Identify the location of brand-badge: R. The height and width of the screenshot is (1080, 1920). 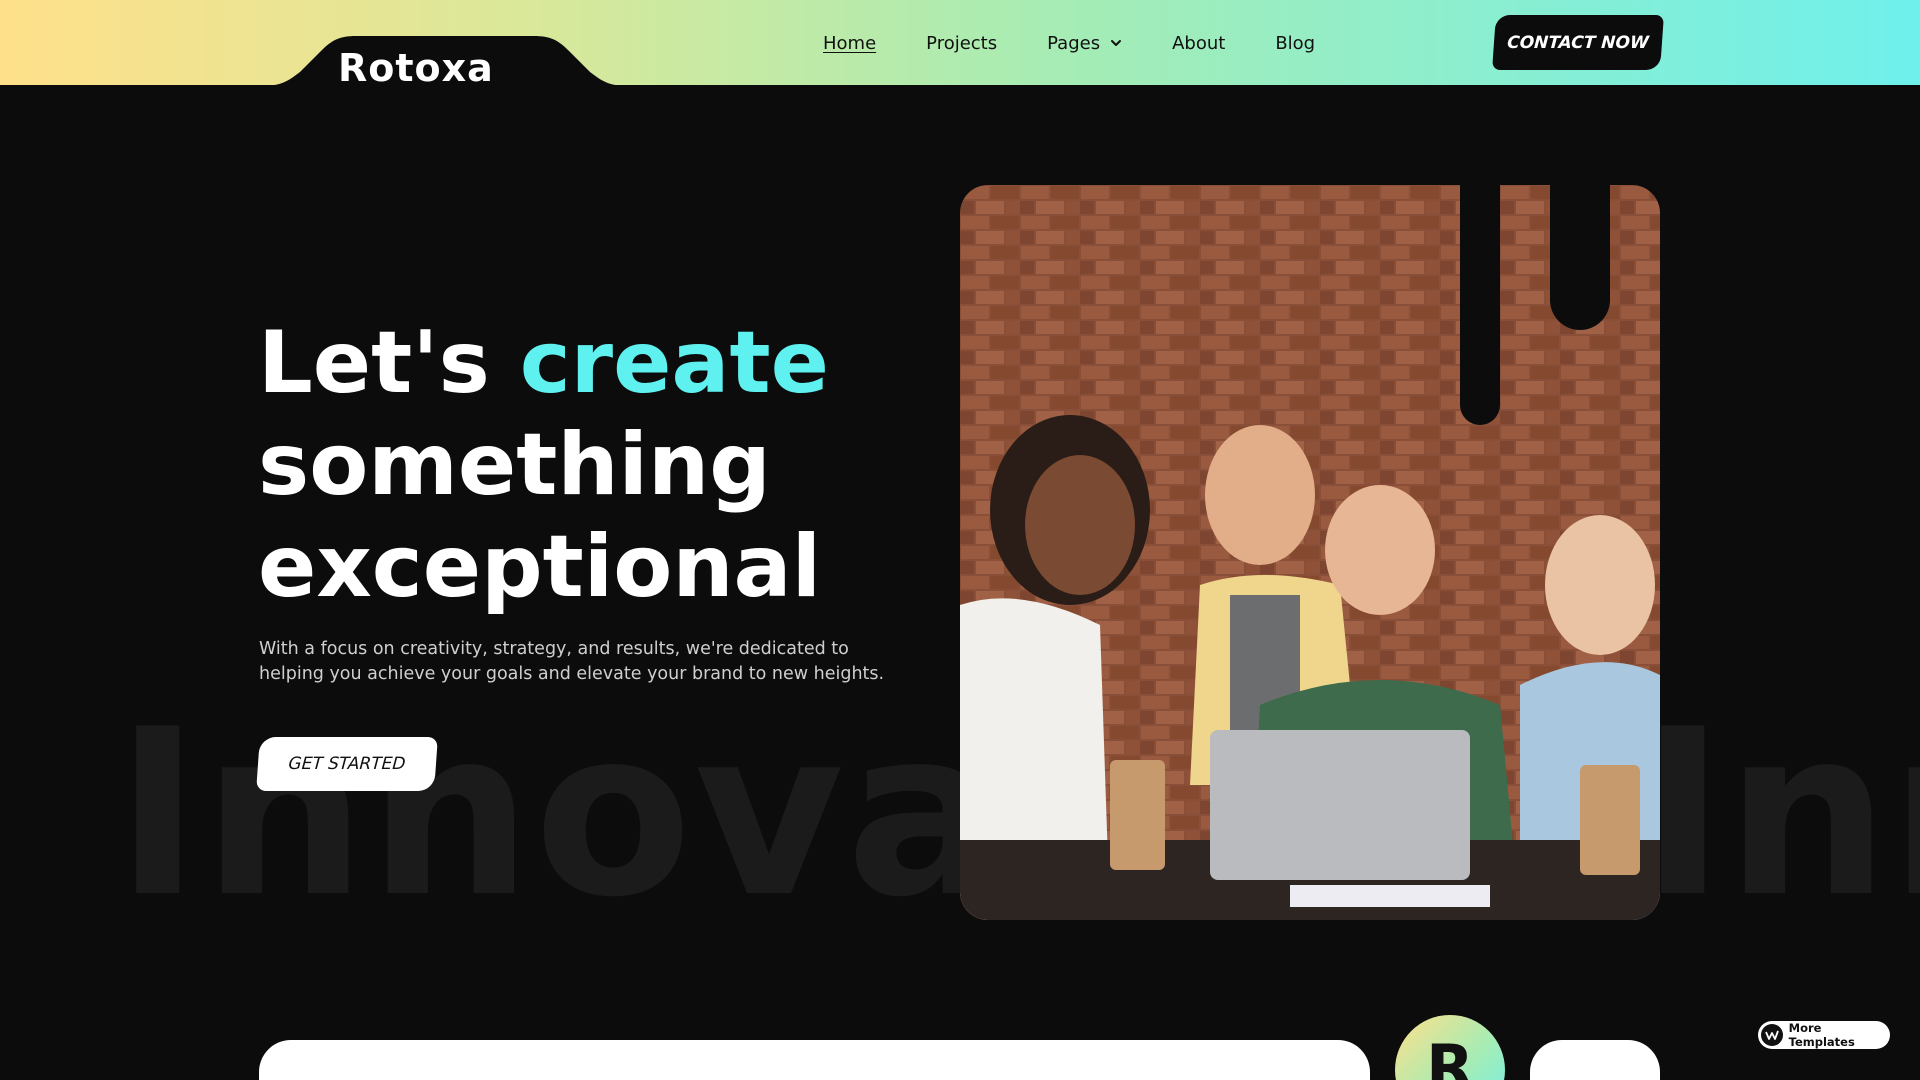
(1450, 1047).